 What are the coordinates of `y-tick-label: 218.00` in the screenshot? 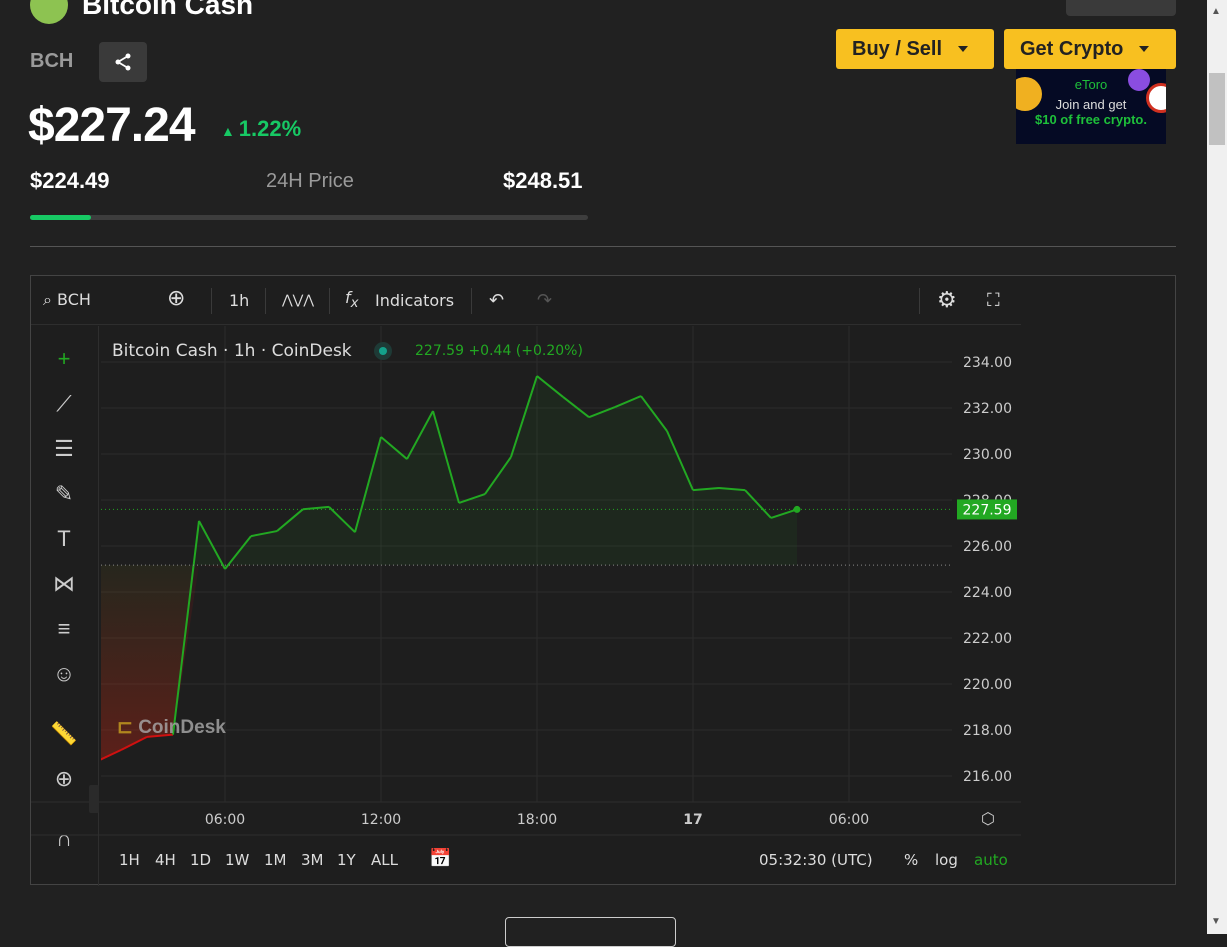 It's located at (987, 731).